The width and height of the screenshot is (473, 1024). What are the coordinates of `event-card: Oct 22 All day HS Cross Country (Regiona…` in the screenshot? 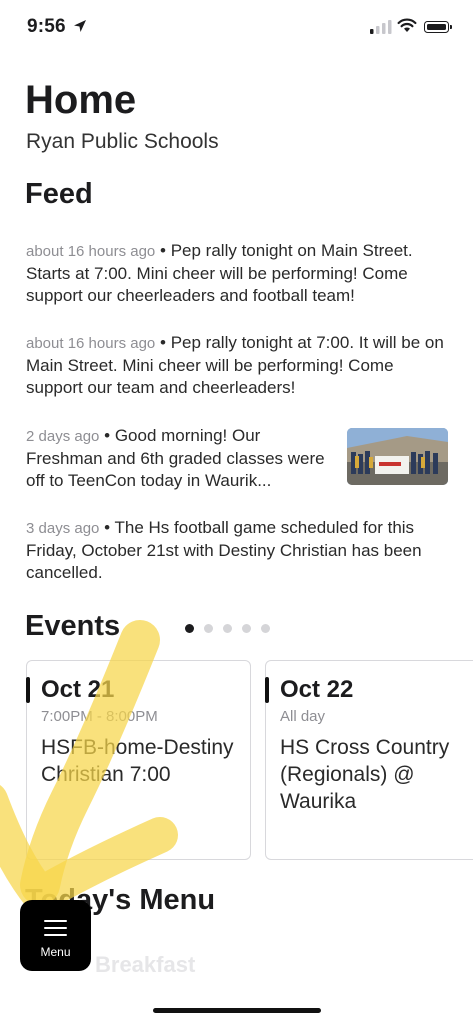 It's located at (369, 760).